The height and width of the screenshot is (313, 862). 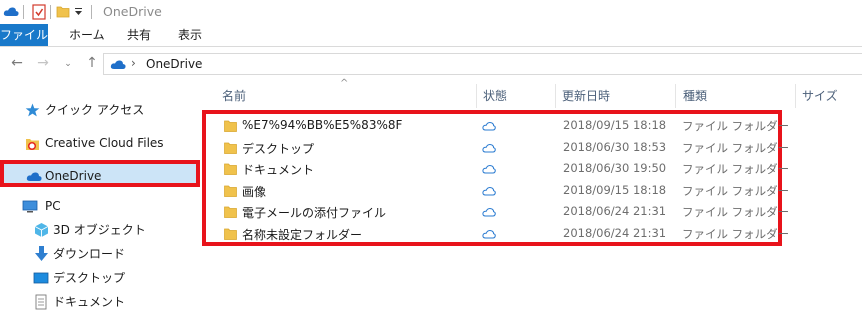 I want to click on nav-label: Creative Cloud Files, so click(x=104, y=143).